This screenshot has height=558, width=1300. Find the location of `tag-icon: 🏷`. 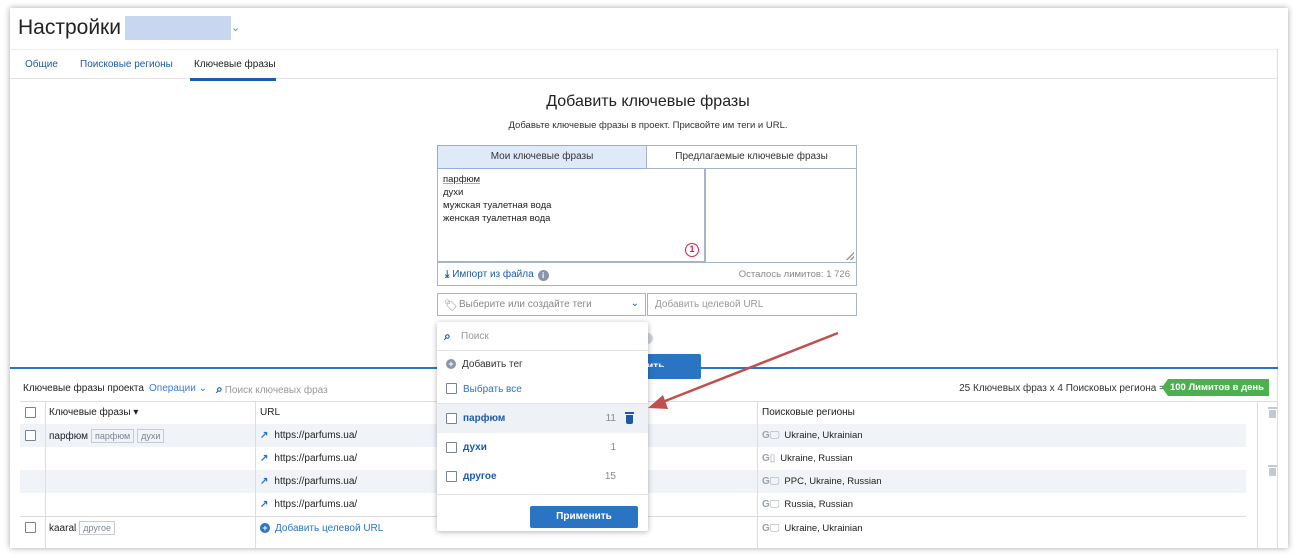

tag-icon: 🏷 is located at coordinates (451, 306).